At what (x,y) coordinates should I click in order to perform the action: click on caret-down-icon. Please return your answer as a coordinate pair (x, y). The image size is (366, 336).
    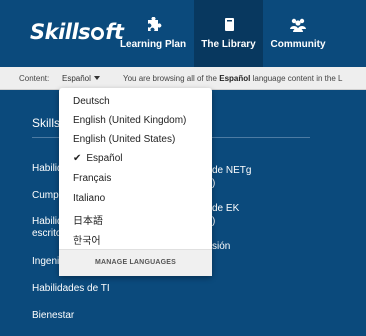
    Looking at the image, I should click on (96, 78).